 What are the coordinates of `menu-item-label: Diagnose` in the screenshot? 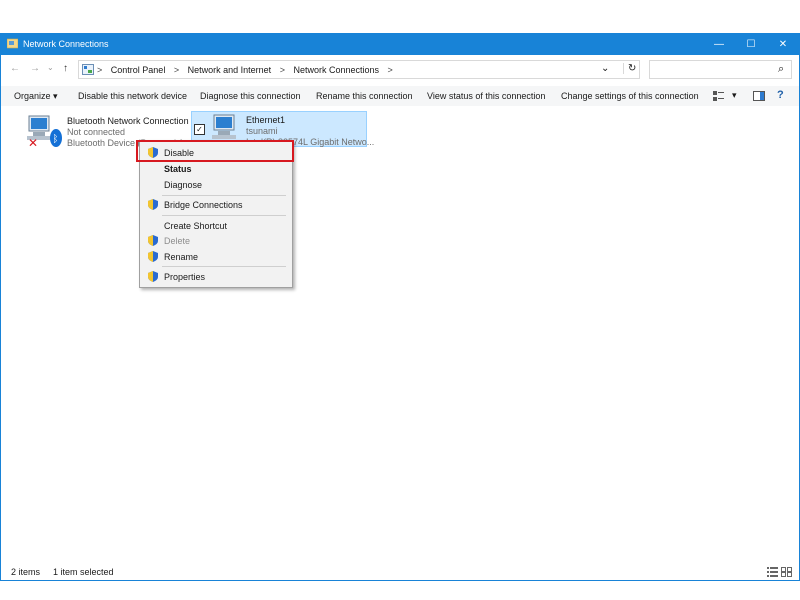 It's located at (183, 185).